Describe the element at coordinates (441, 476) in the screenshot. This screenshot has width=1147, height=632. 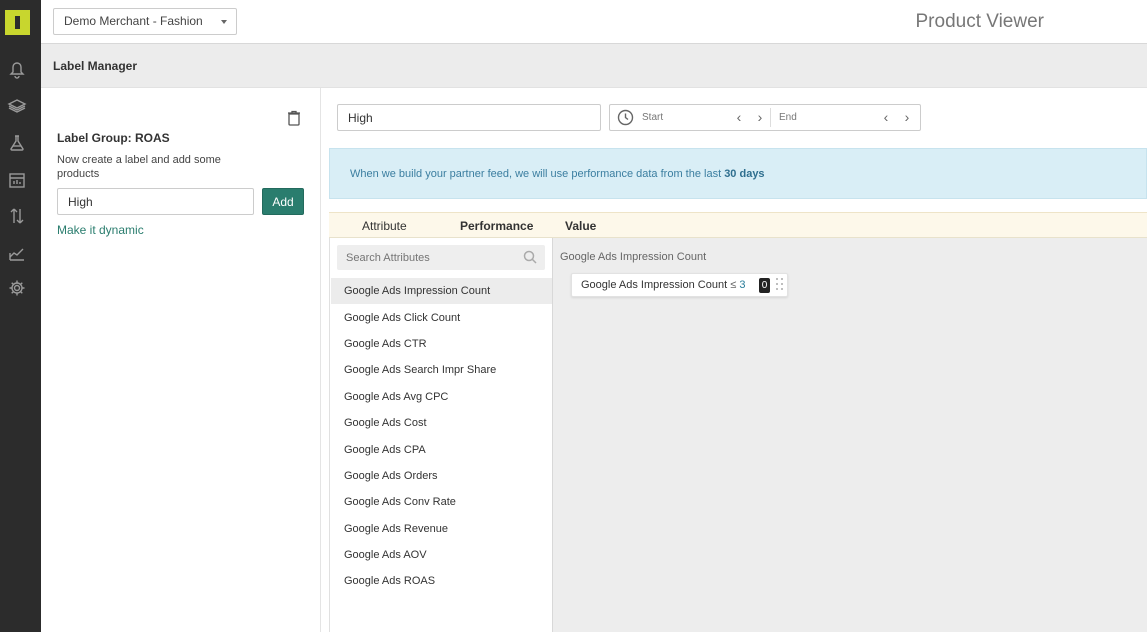
I see `list-item: Google Ads Orders` at that location.